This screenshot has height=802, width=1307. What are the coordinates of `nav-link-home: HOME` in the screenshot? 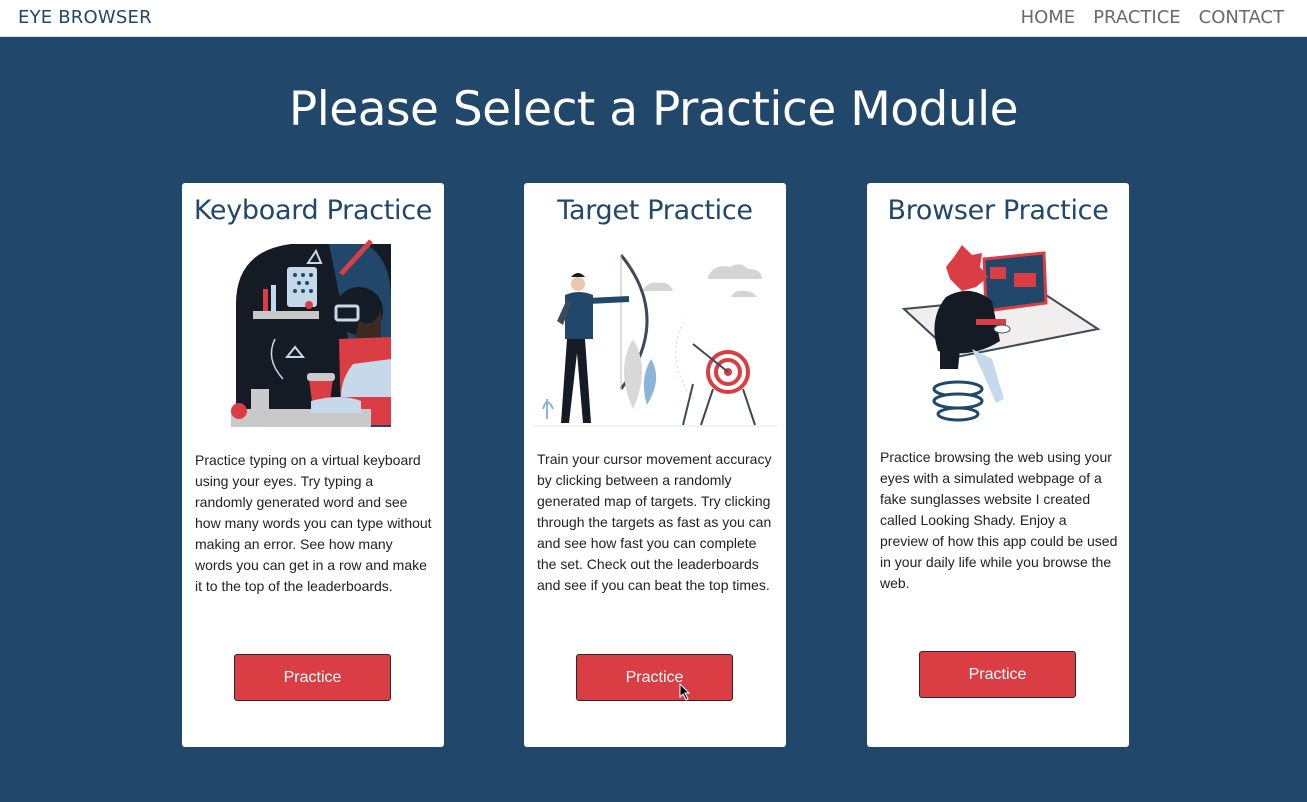 It's located at (1048, 17).